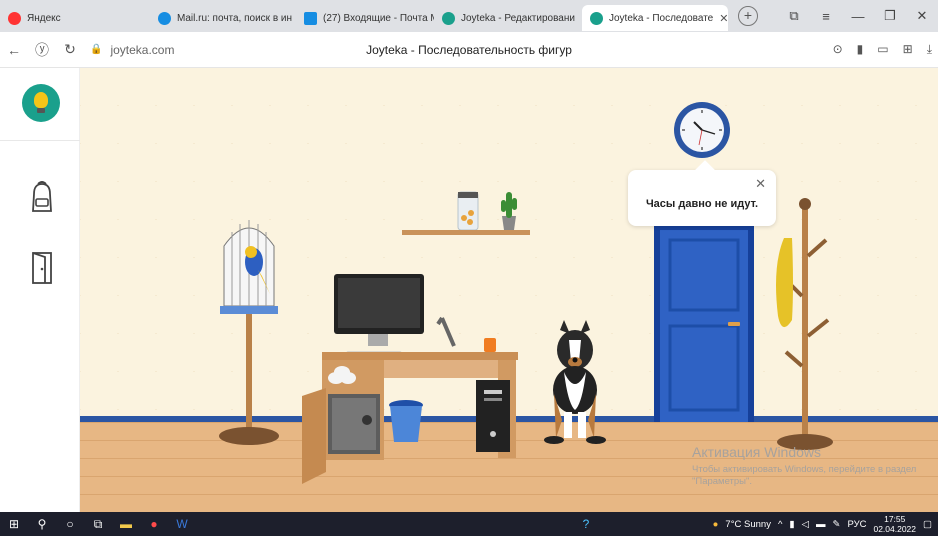 The height and width of the screenshot is (536, 938). I want to click on address-actions: ⊙ ▮ ▭ ⊞ ⤓, so click(882, 49).